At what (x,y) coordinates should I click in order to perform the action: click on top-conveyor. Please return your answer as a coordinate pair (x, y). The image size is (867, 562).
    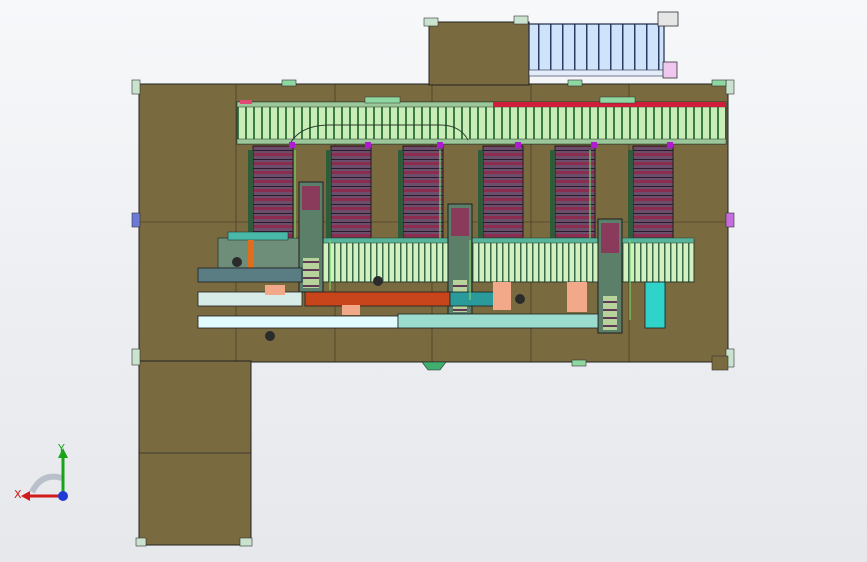
    Looking at the image, I should click on (481, 120).